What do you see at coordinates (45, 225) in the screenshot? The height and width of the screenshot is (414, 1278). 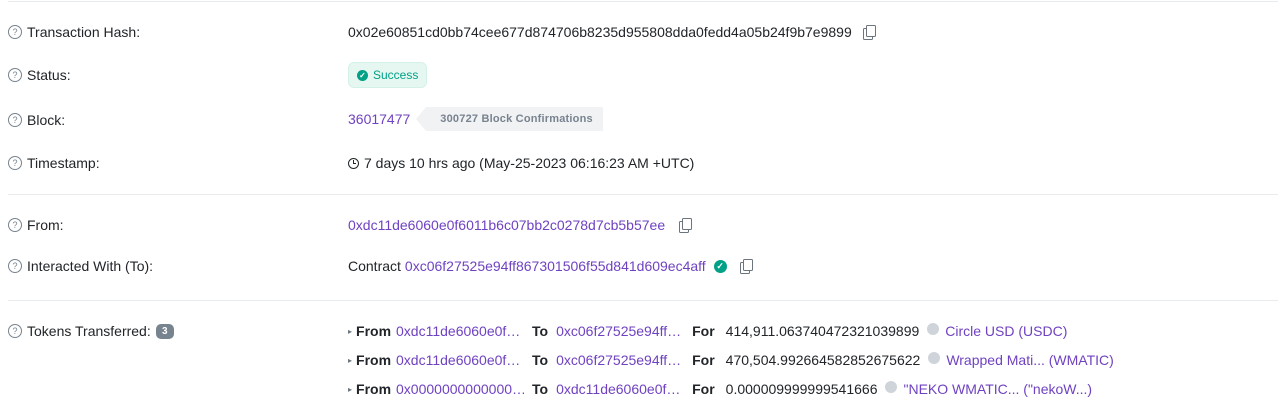 I see `from-label-text: From:` at bounding box center [45, 225].